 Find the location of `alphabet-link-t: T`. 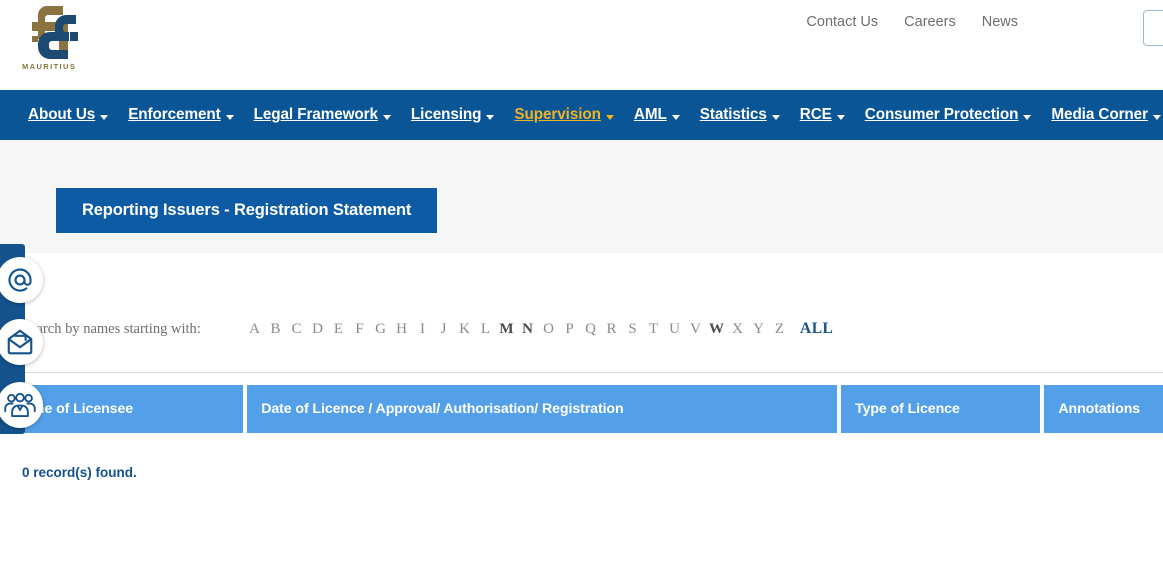

alphabet-link-t: T is located at coordinates (653, 329).